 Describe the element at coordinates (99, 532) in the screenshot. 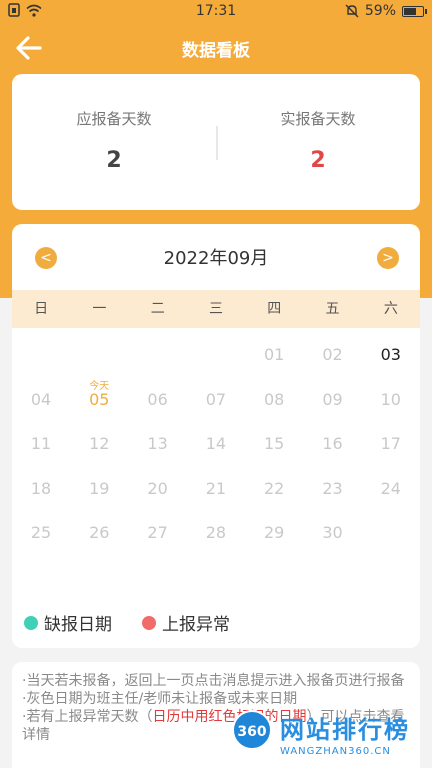

I see `calendar-day-26: 26` at that location.